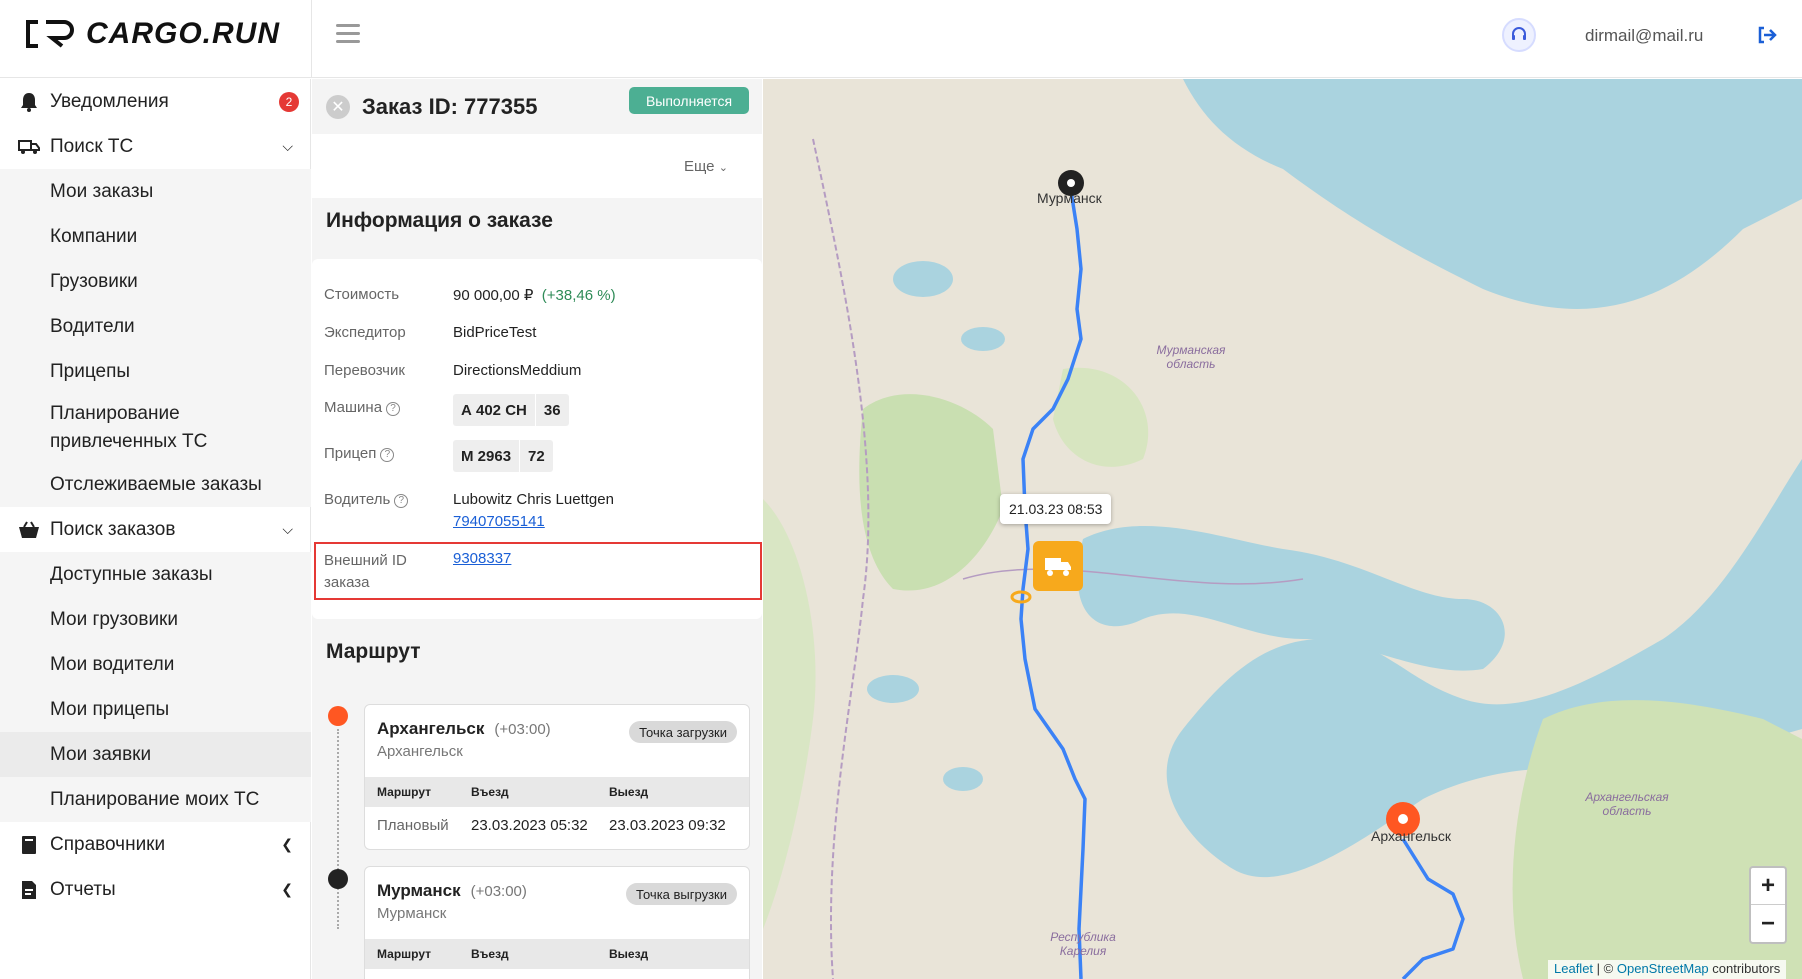  Describe the element at coordinates (350, 453) in the screenshot. I see `trailer-label-text: Прицеп` at that location.